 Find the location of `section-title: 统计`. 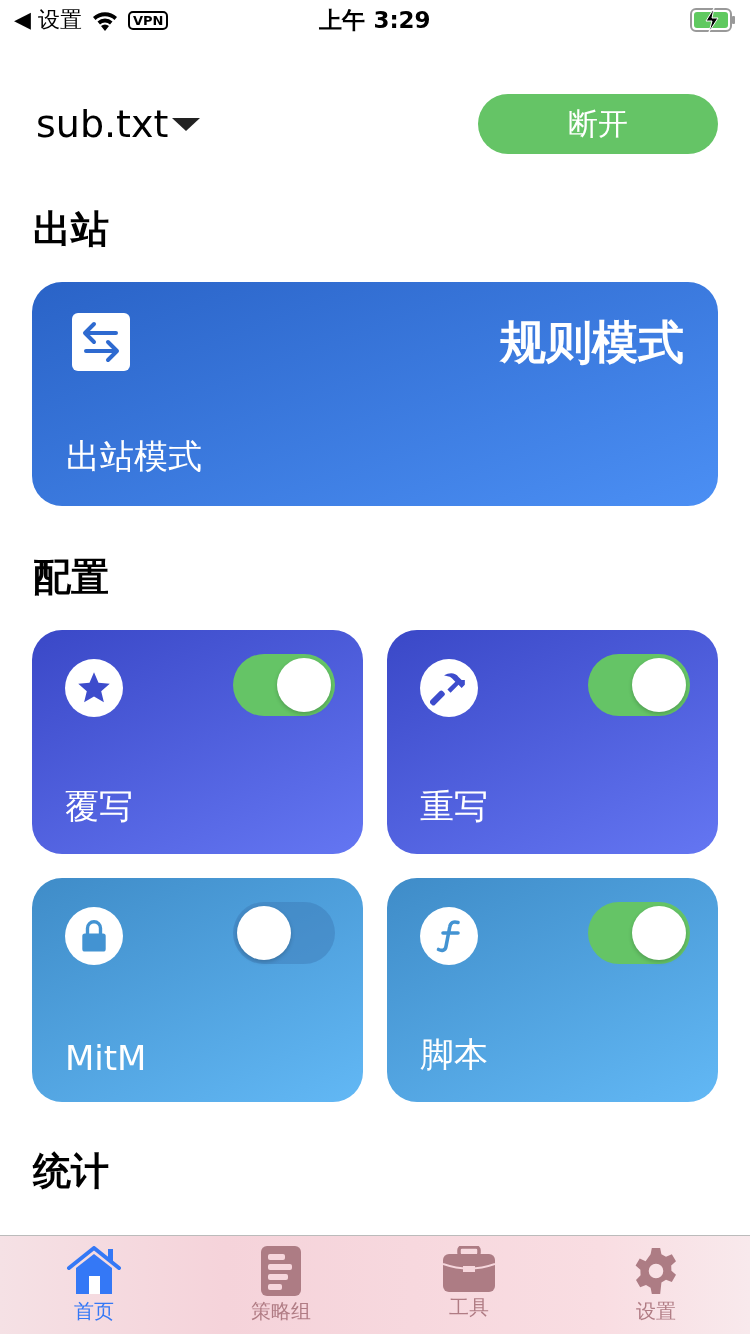

section-title: 统计 is located at coordinates (71, 1171).